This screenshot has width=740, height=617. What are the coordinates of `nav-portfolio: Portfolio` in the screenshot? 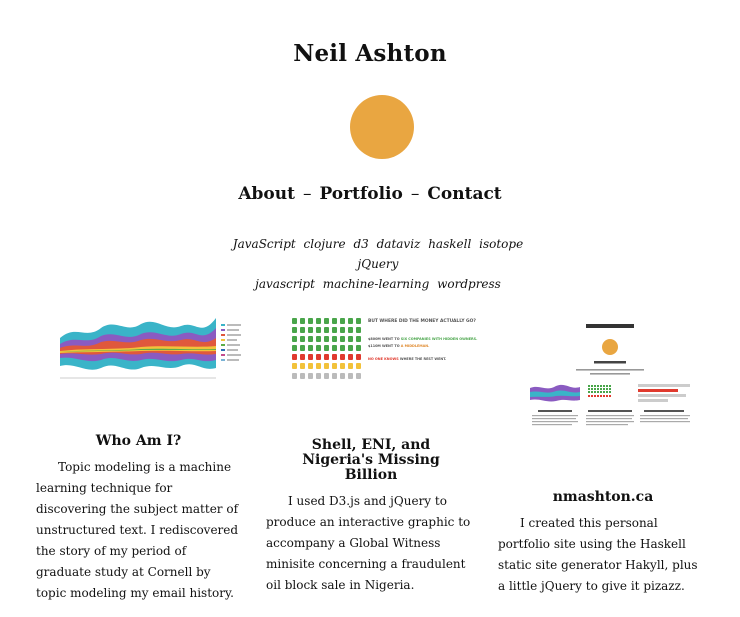 It's located at (360, 194).